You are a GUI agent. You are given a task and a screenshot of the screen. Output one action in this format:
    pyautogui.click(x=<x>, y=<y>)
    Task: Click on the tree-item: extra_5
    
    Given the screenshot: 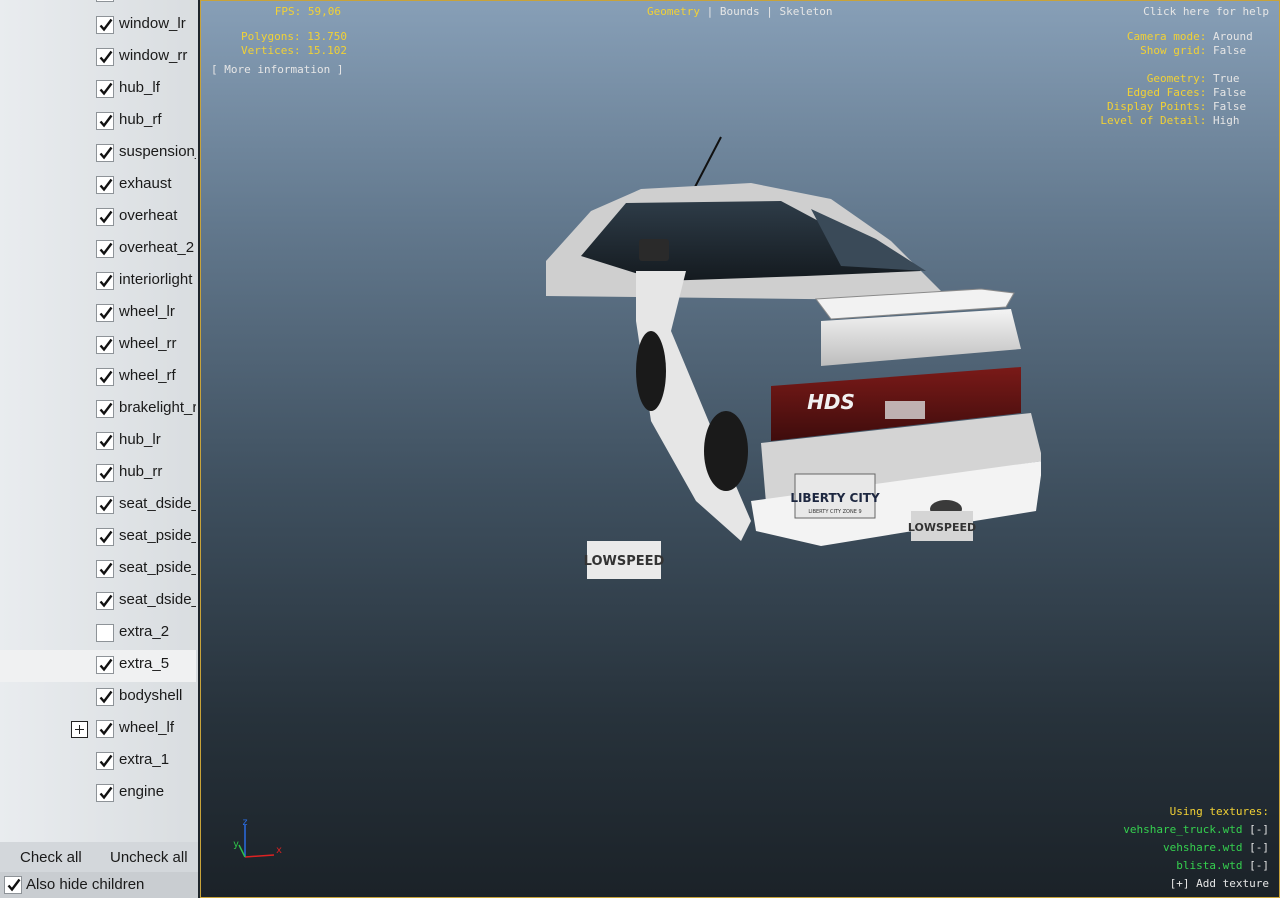 What is the action you would take?
    pyautogui.click(x=98, y=666)
    